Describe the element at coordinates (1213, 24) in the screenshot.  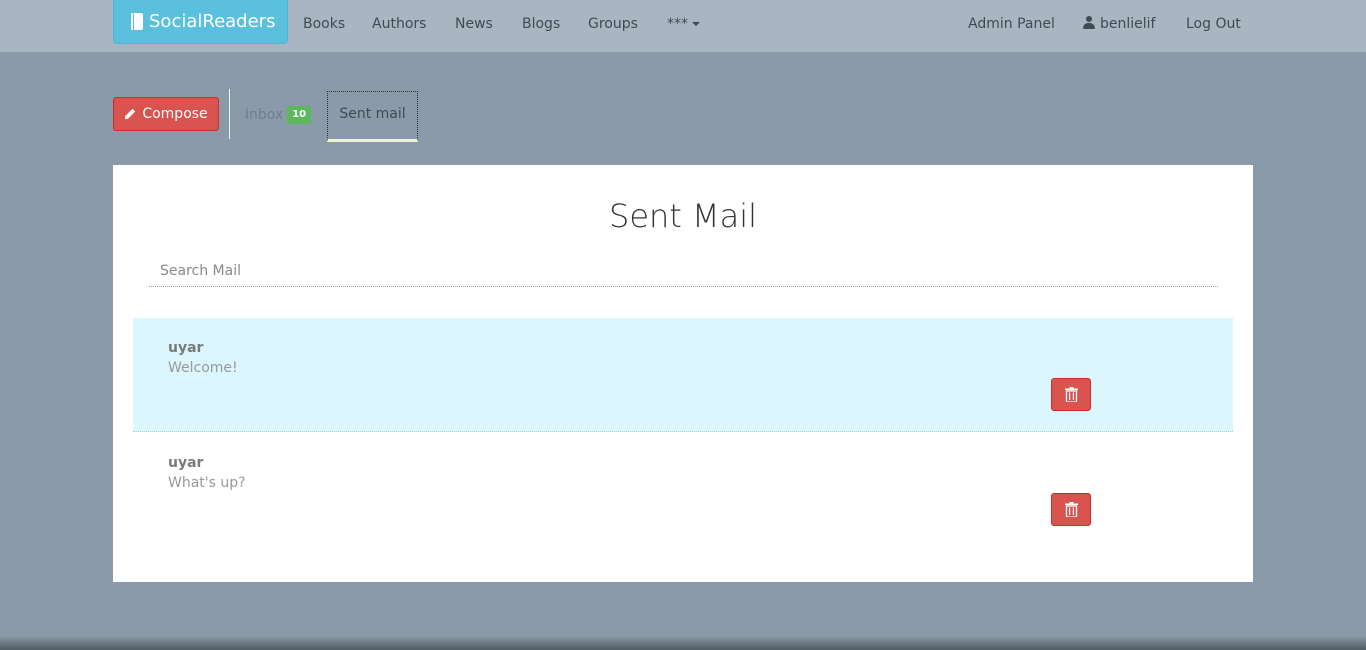
I see `nav-logout: Log Out` at that location.